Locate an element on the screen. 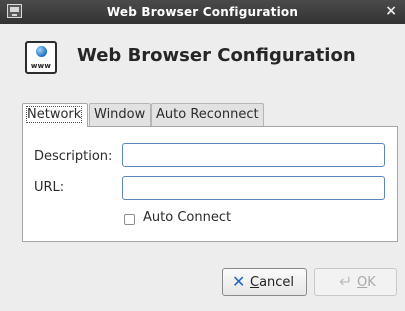 This screenshot has width=405, height=311. tab-window: Window is located at coordinates (120, 114).